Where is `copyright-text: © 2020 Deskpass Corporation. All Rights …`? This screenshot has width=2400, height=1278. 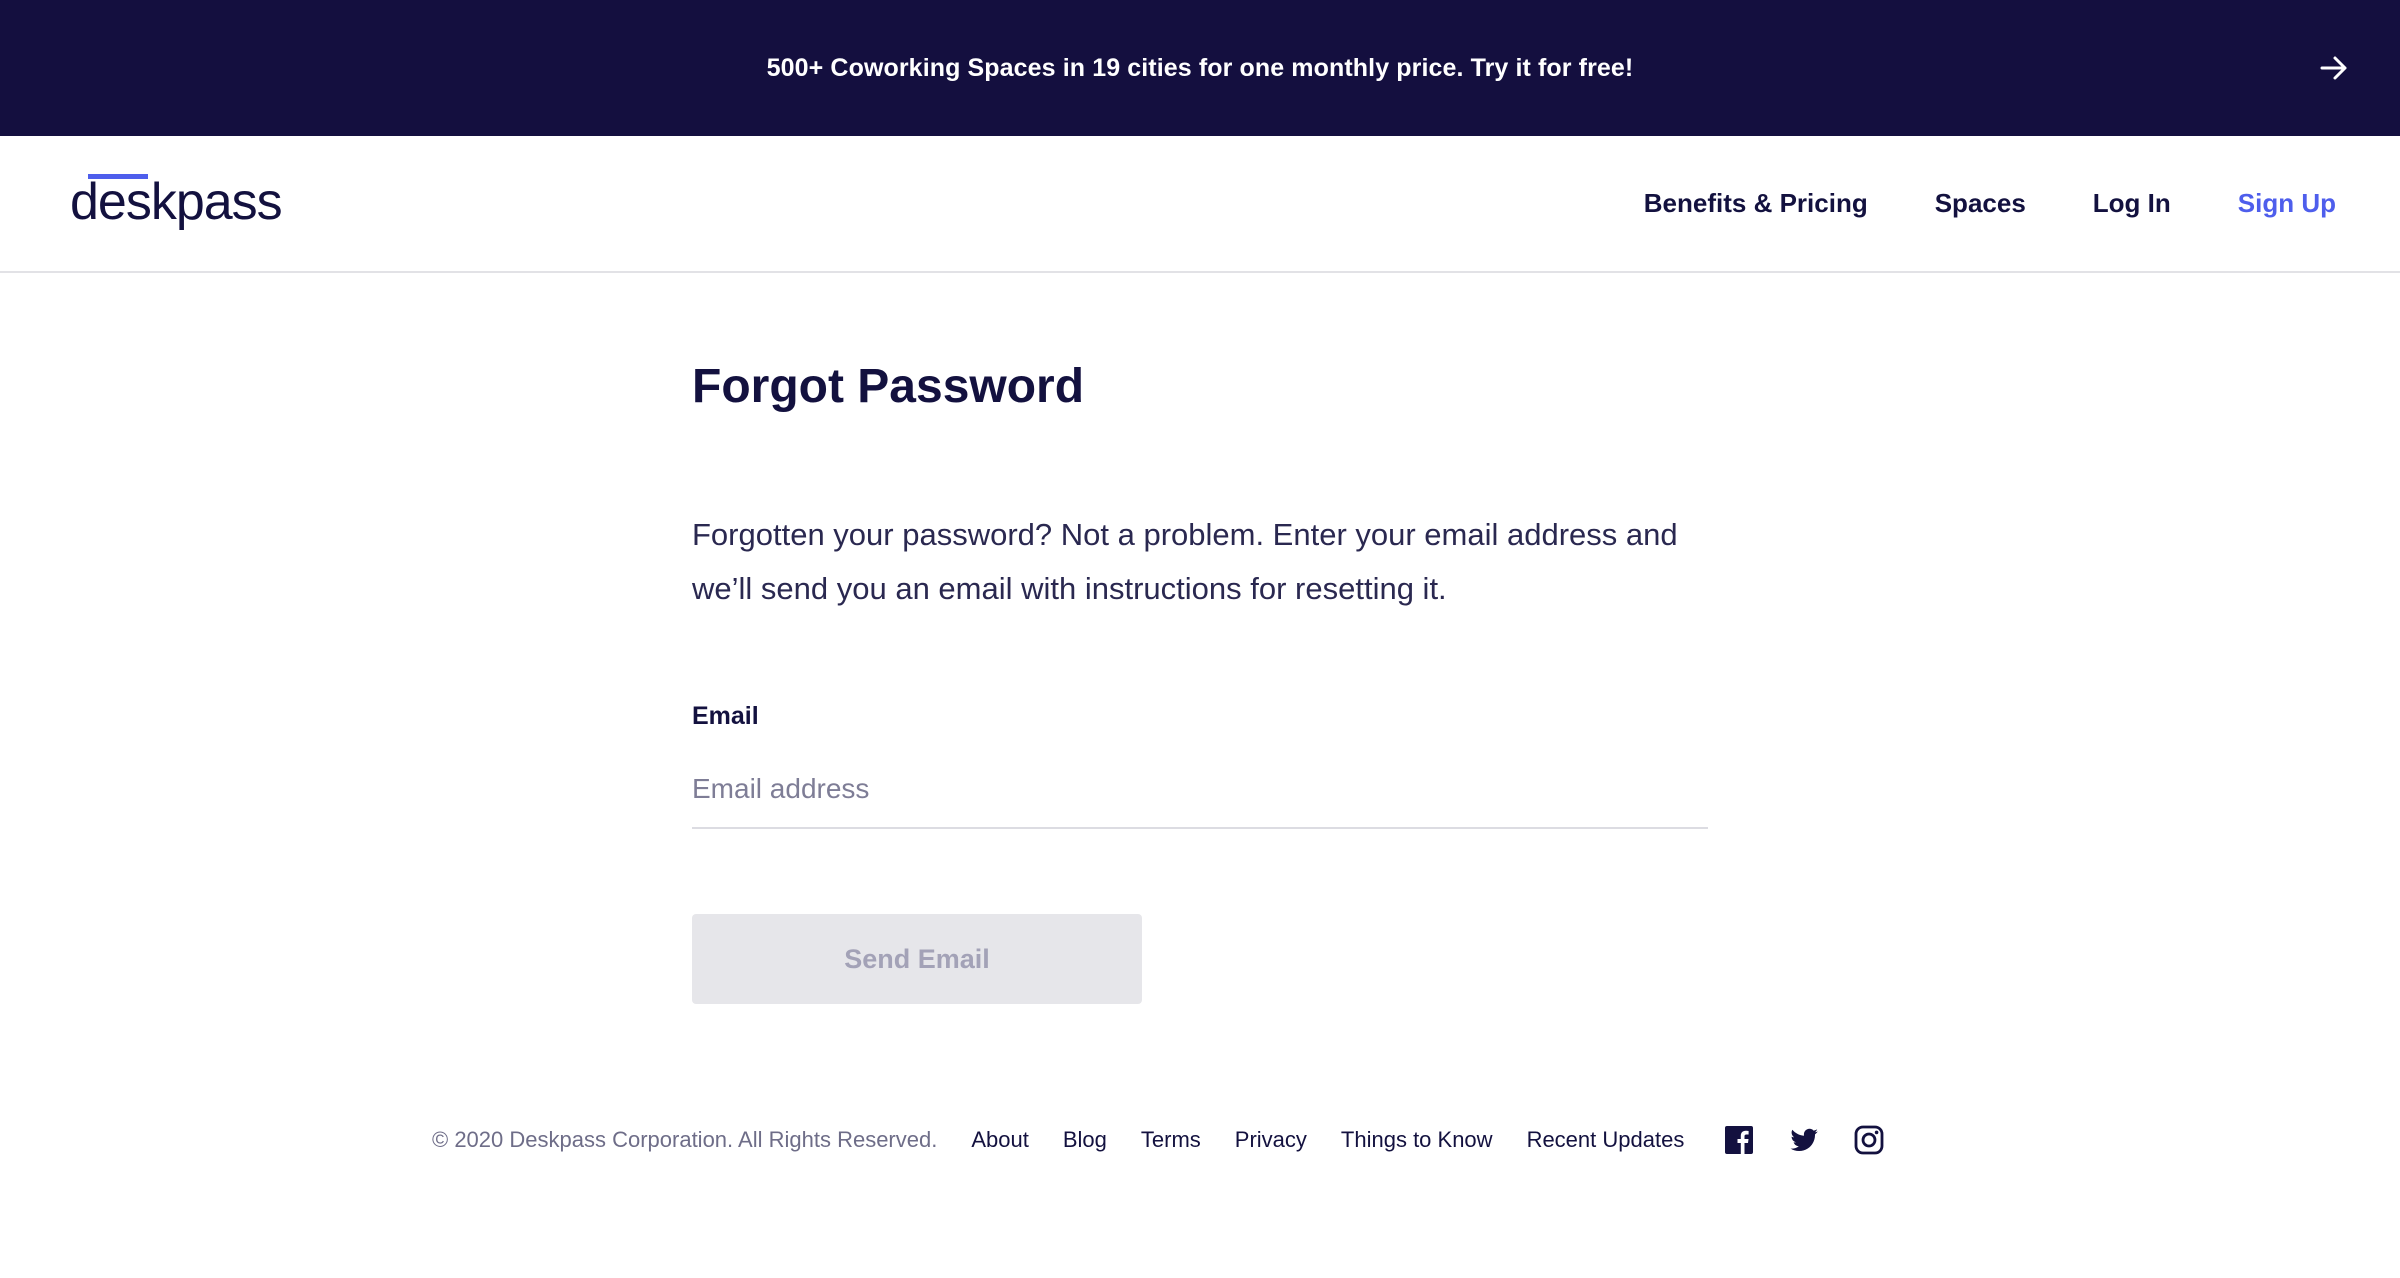
copyright-text: © 2020 Deskpass Corporation. All Rights … is located at coordinates (685, 1139).